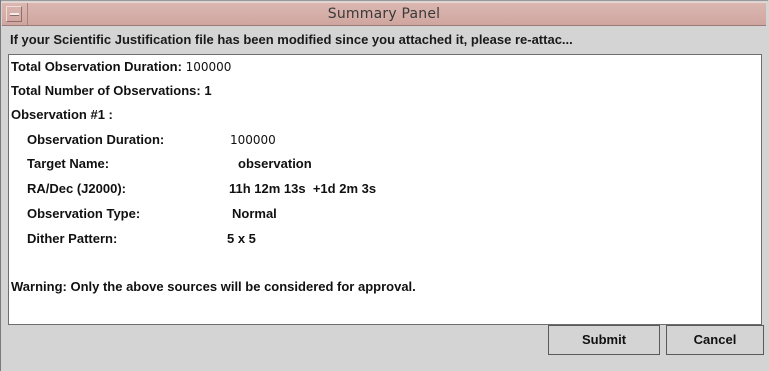 Image resolution: width=769 pixels, height=371 pixels. What do you see at coordinates (253, 140) in the screenshot?
I see `observation-duration-value: 100000` at bounding box center [253, 140].